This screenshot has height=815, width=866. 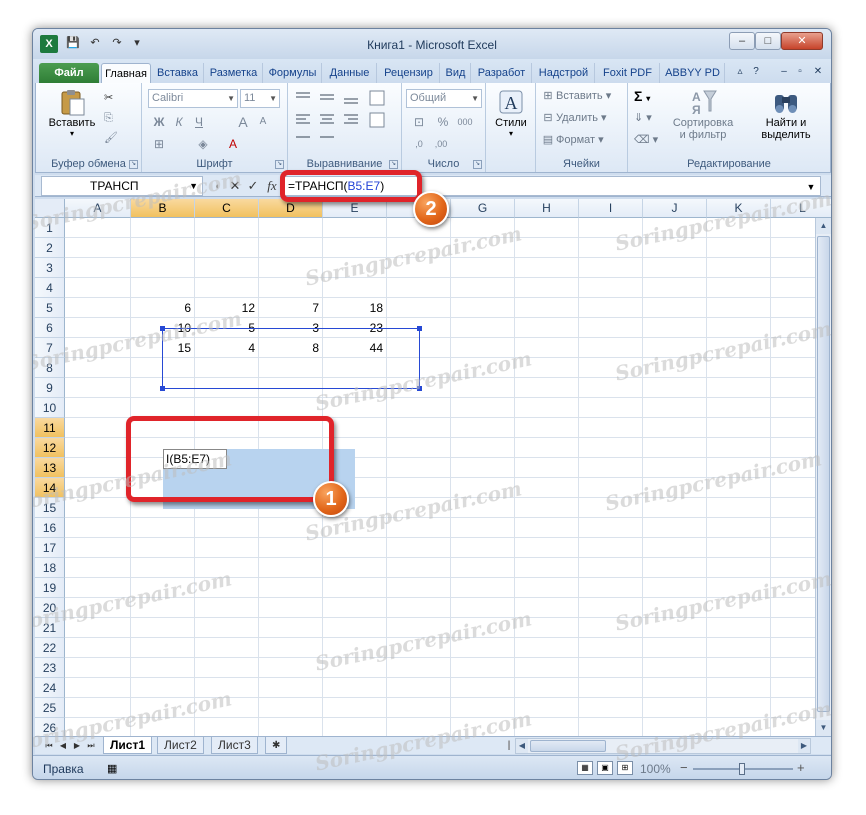 What do you see at coordinates (419, 122) in the screenshot?
I see `currency-format-button: ⊡` at bounding box center [419, 122].